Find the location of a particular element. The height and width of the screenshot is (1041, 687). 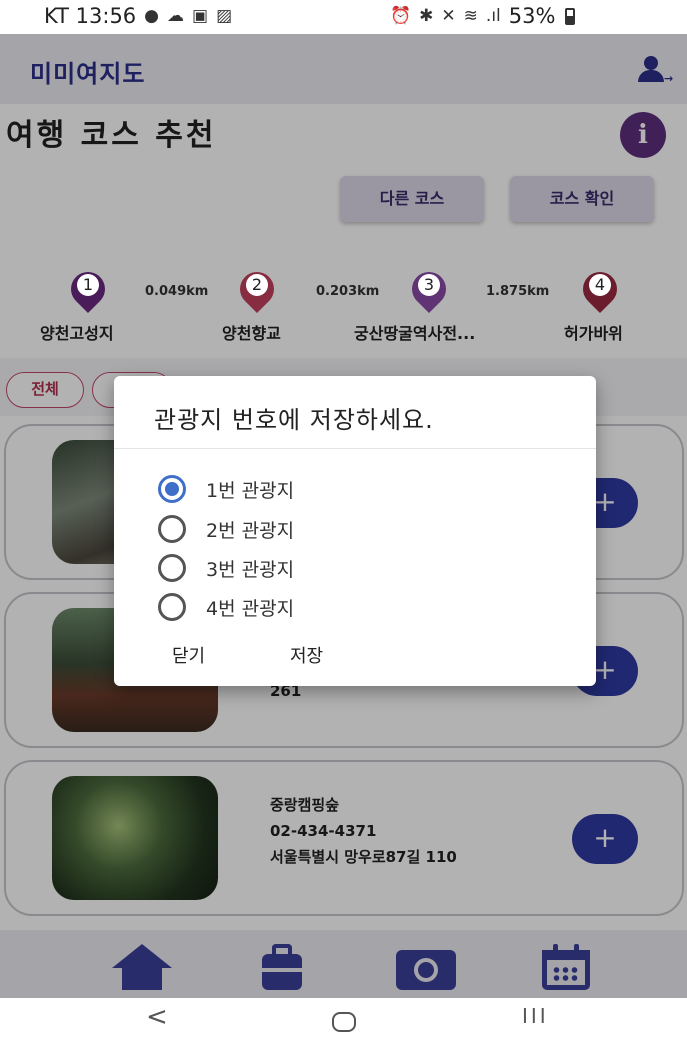

radio-label: 1번 관광지 is located at coordinates (250, 490).